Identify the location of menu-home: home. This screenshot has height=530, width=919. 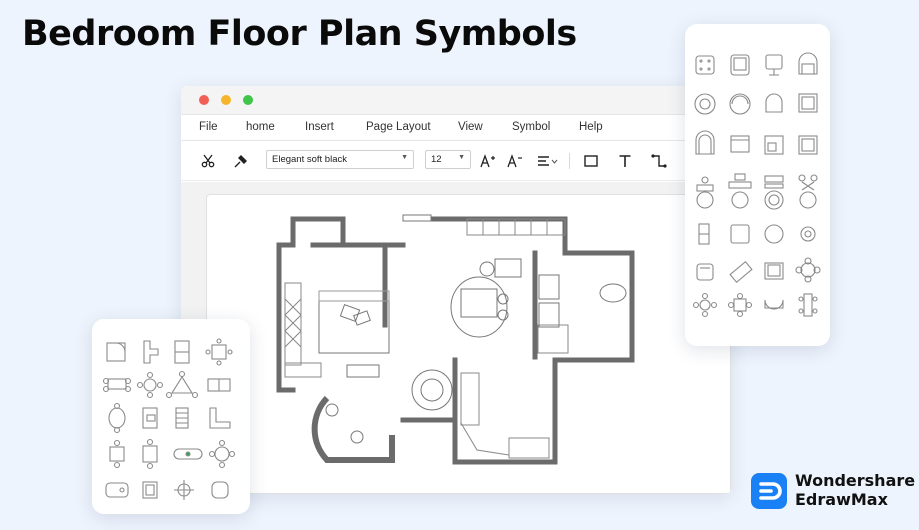
(260, 127).